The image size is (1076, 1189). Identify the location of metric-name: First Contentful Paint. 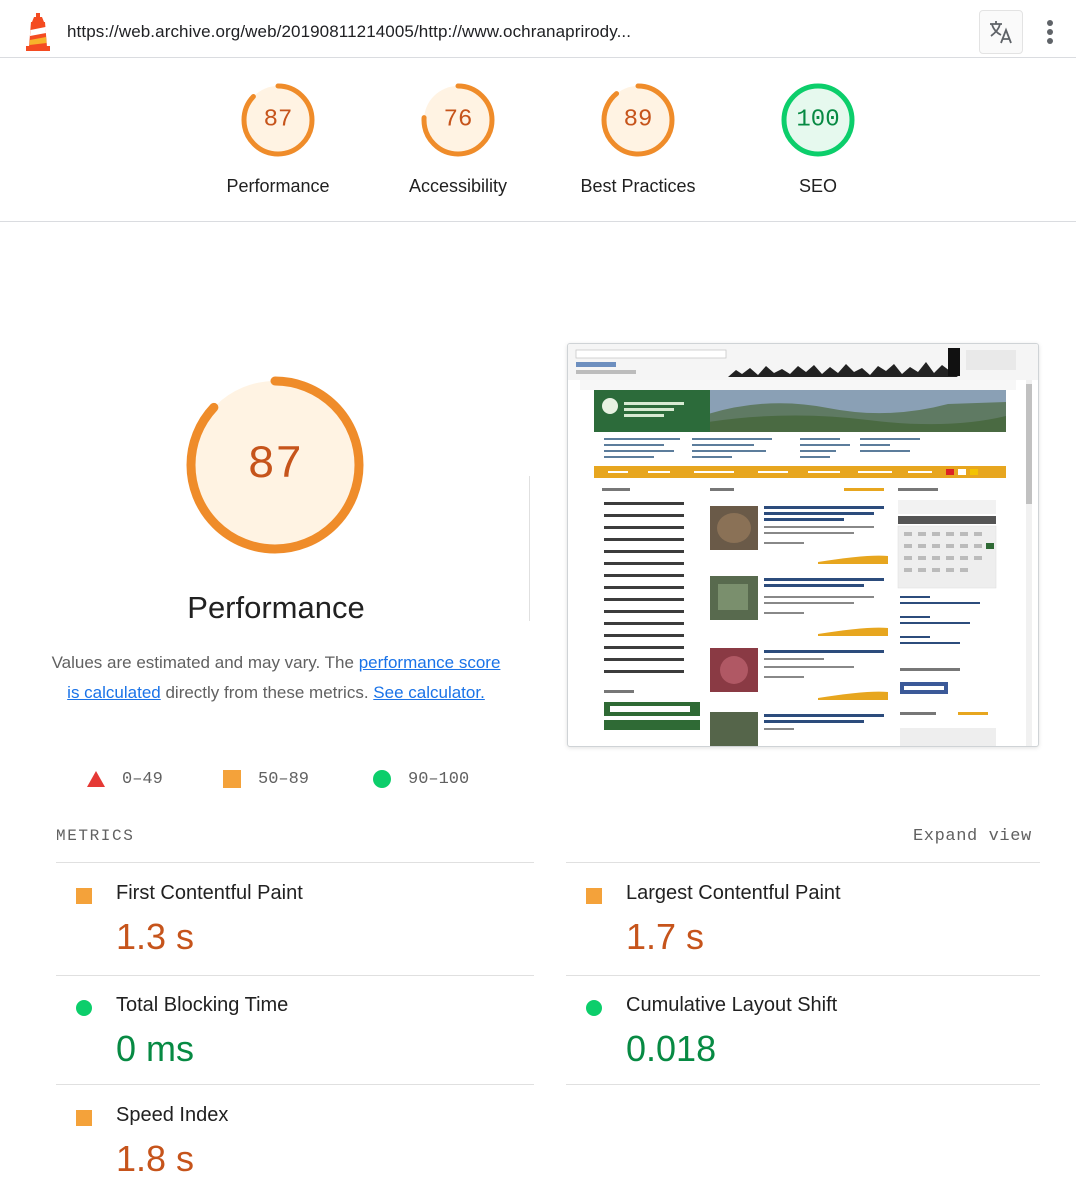
(209, 893).